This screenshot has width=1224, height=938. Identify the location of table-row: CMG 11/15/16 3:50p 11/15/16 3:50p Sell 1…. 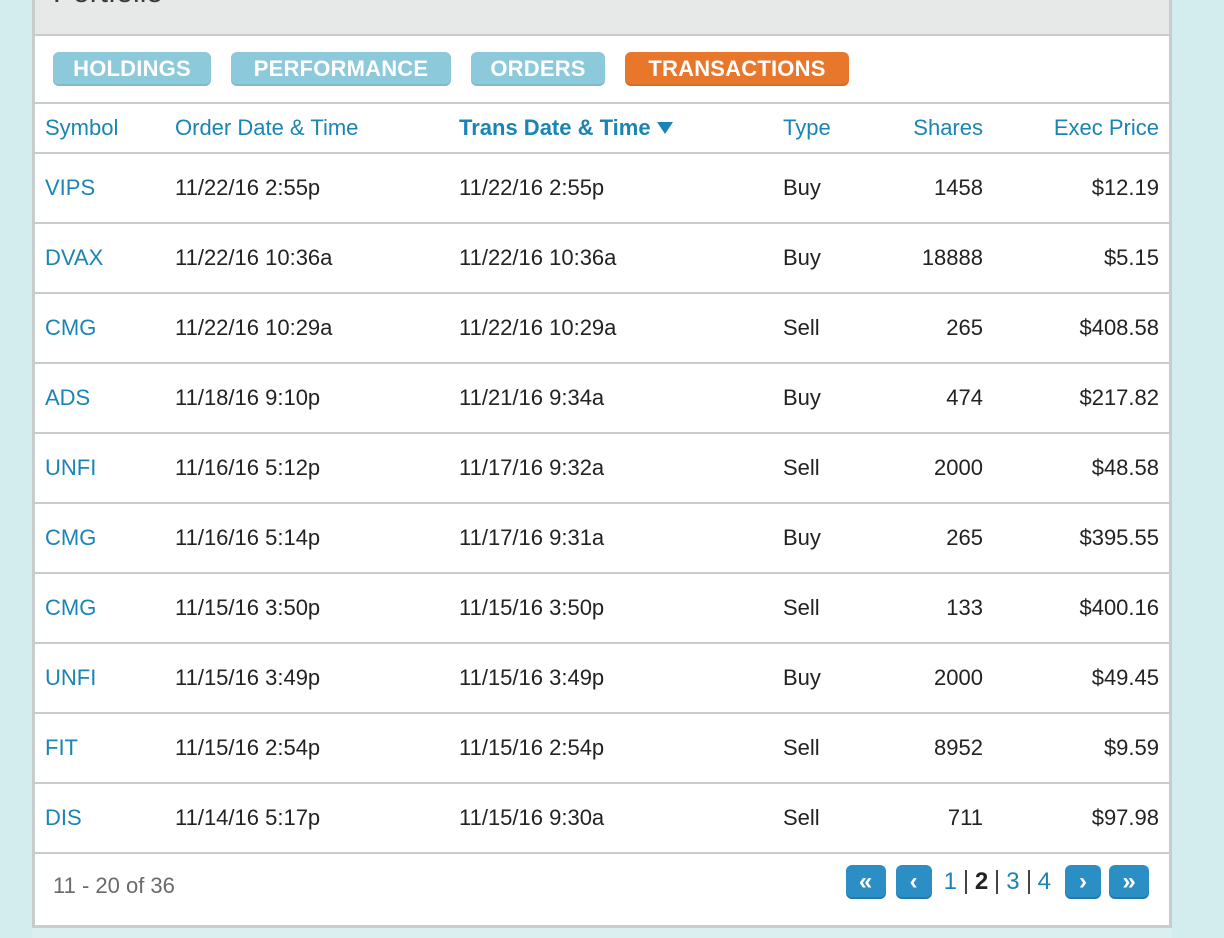
(602, 609).